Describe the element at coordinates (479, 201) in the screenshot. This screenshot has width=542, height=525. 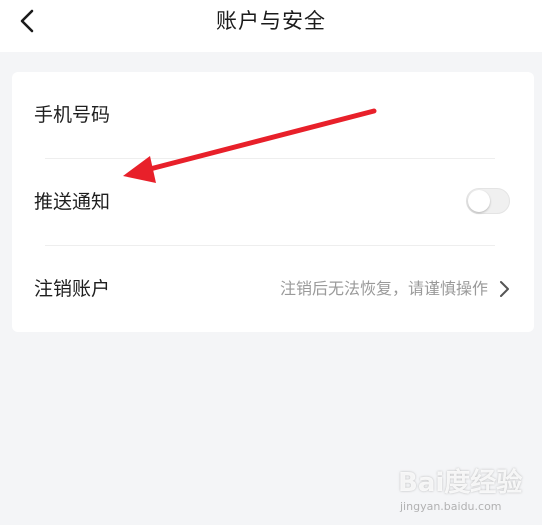
I see `toggle-knob` at that location.